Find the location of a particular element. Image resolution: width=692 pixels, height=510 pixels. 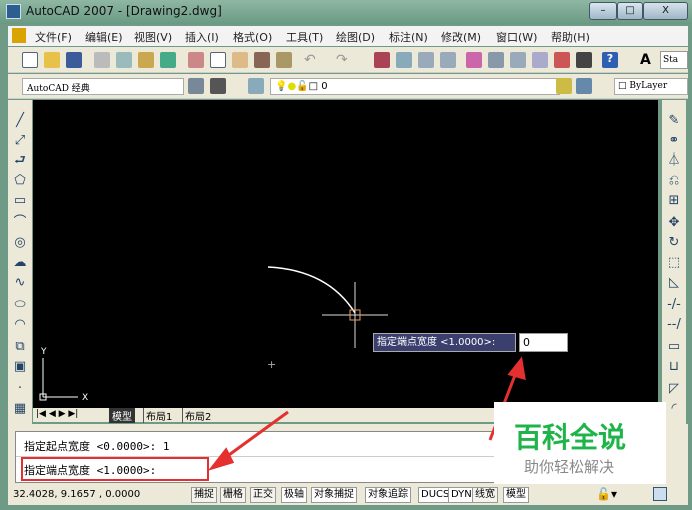

arrow-to-command is located at coordinates (255, 436).